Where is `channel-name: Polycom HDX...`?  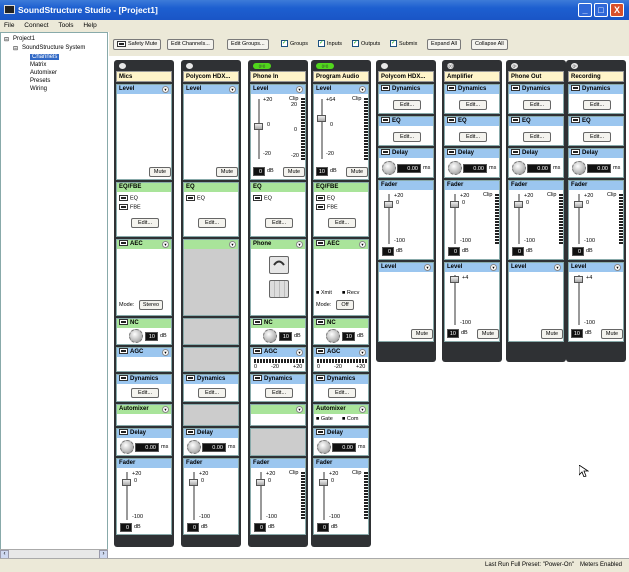
channel-name: Polycom HDX... is located at coordinates (406, 76).